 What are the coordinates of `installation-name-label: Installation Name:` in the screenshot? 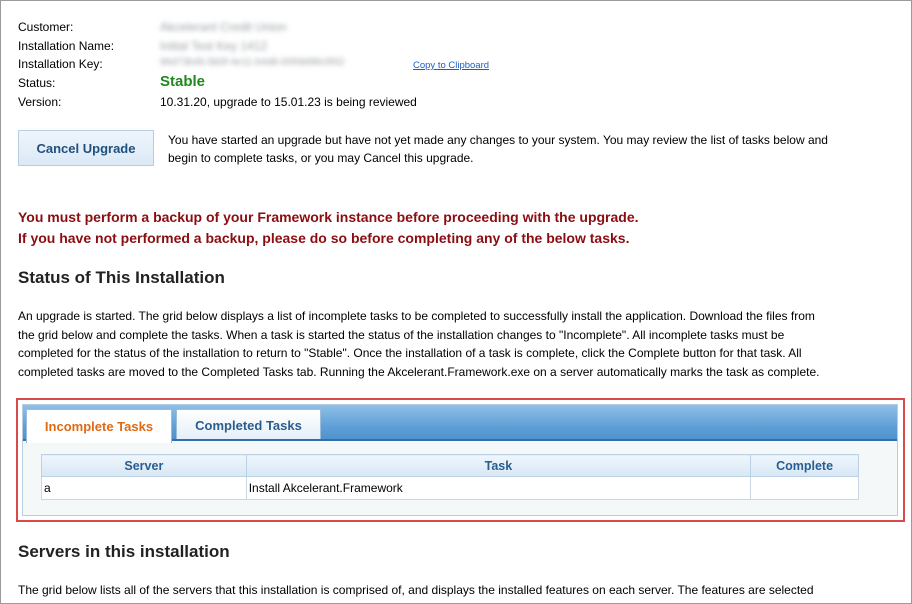 It's located at (66, 46).